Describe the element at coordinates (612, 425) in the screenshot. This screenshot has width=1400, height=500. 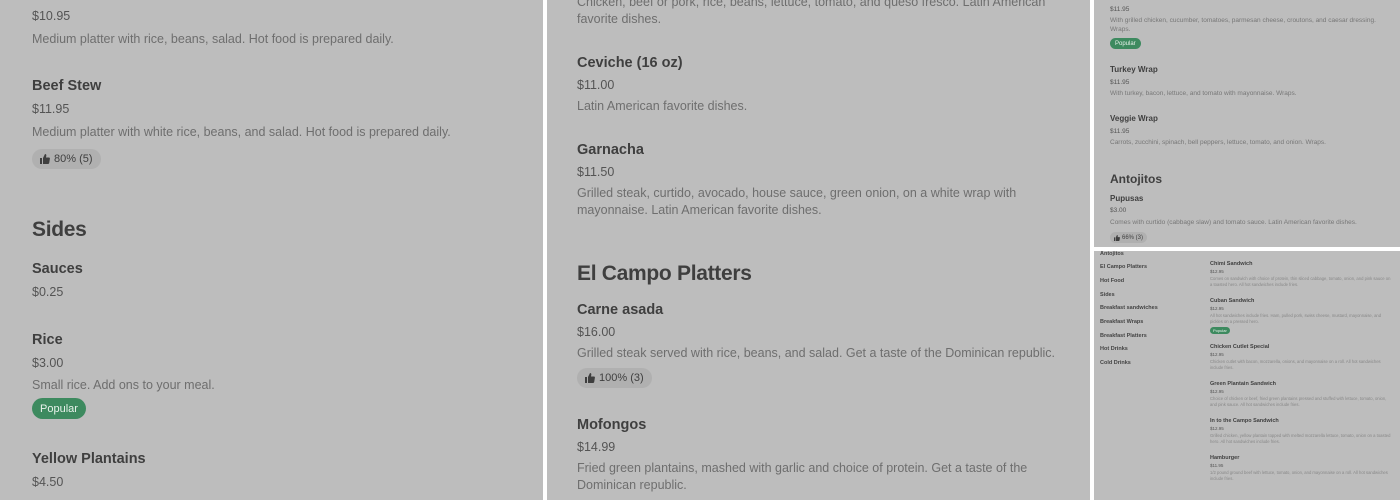
I see `item-name: Mofongos` at that location.